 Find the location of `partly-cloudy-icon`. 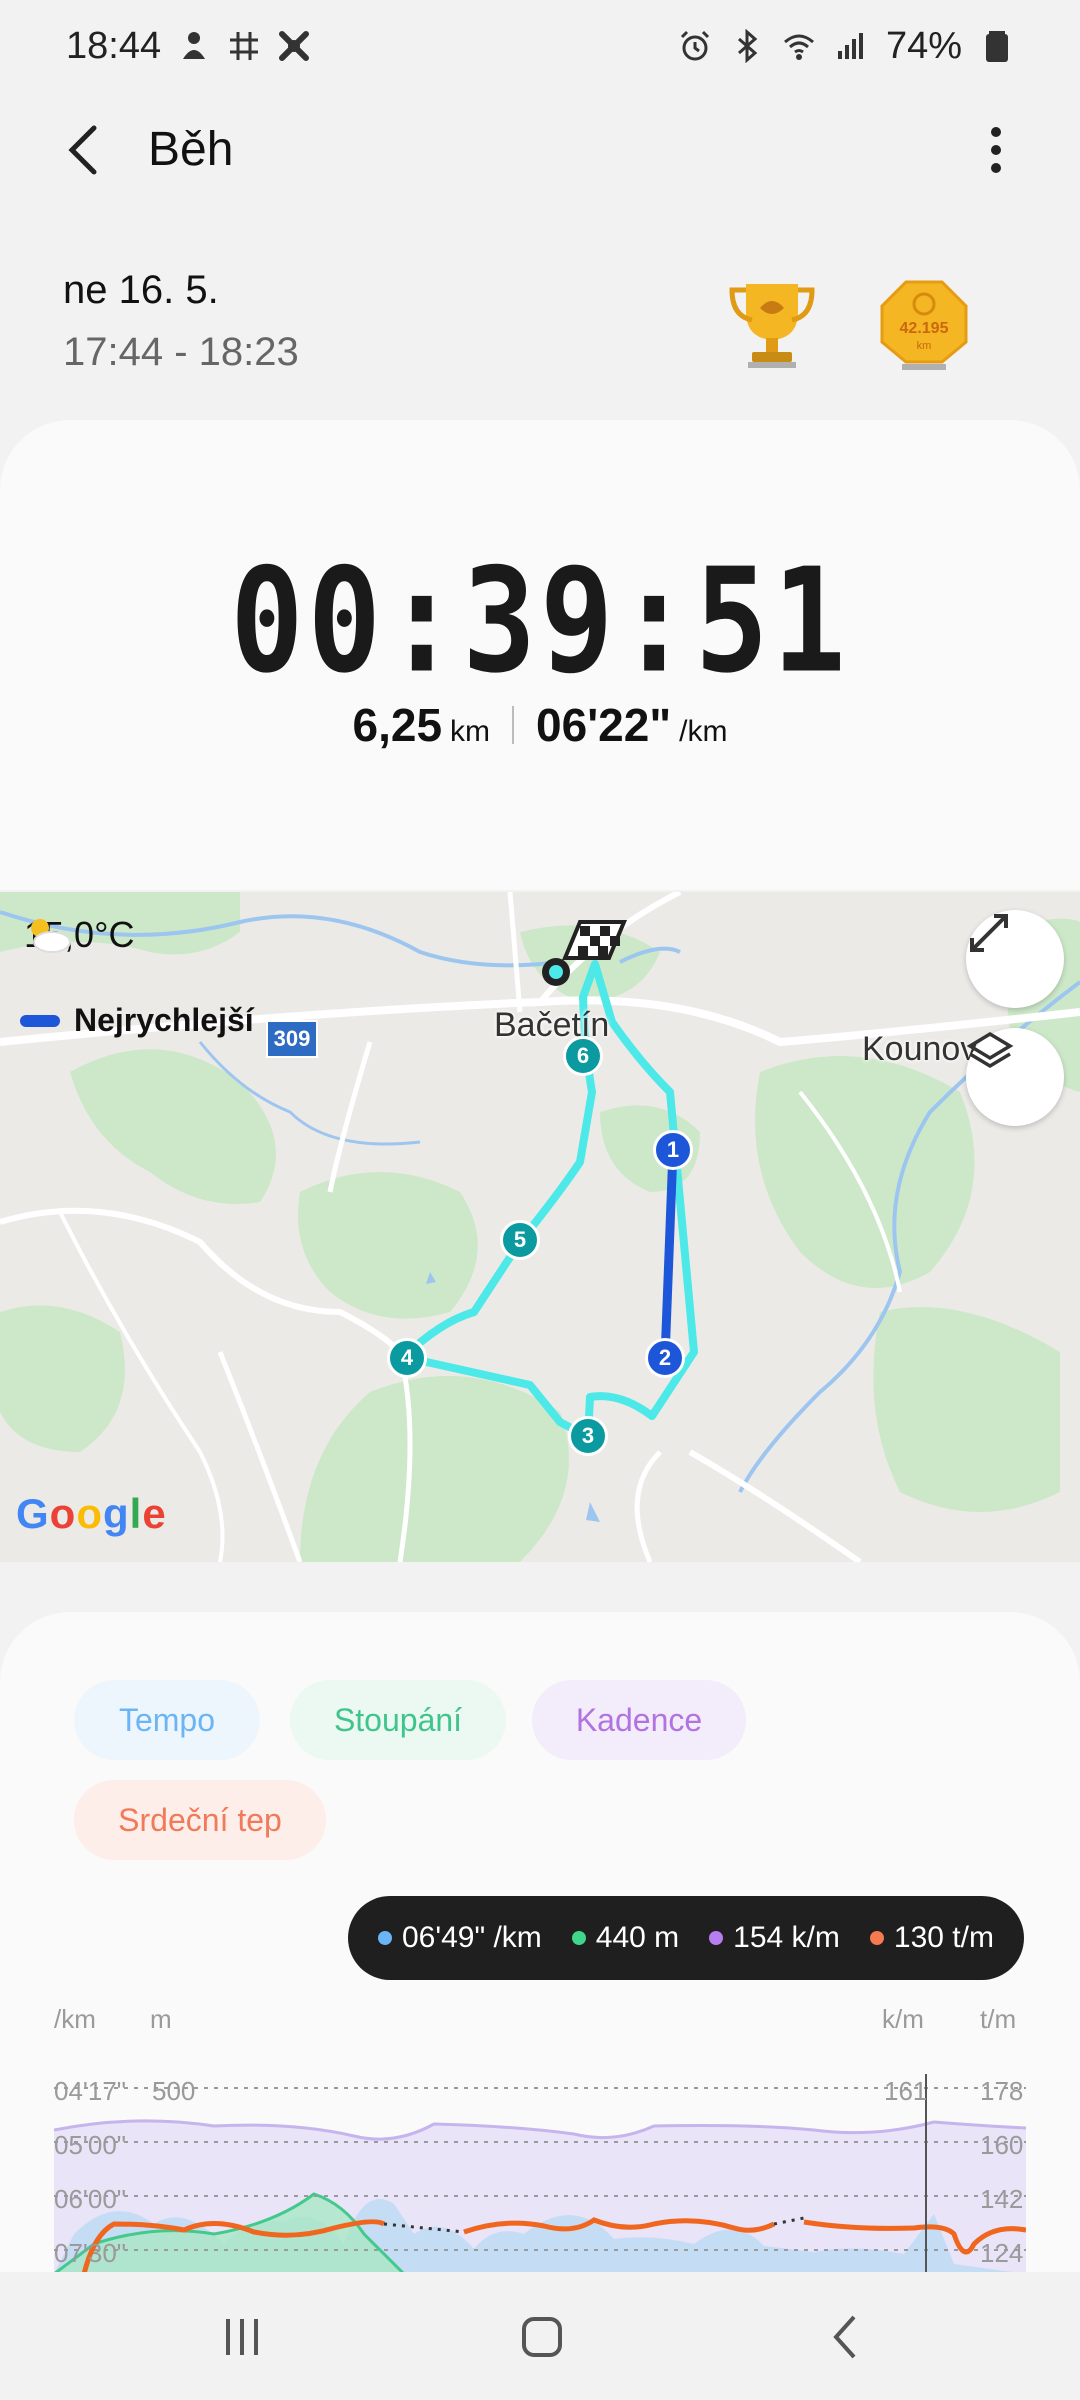

partly-cloudy-icon is located at coordinates (51, 936).